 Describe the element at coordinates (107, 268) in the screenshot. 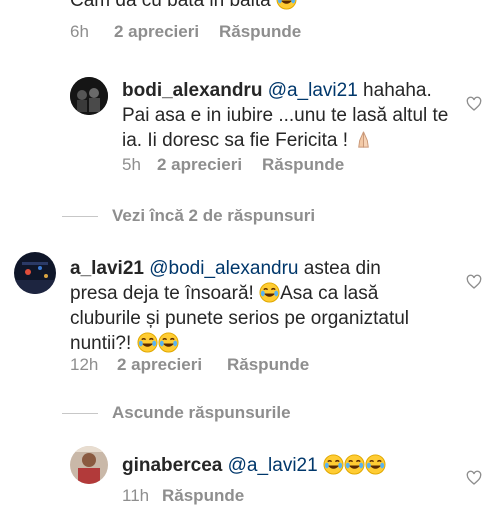

I see `comment-2-username: a_lavi21` at that location.